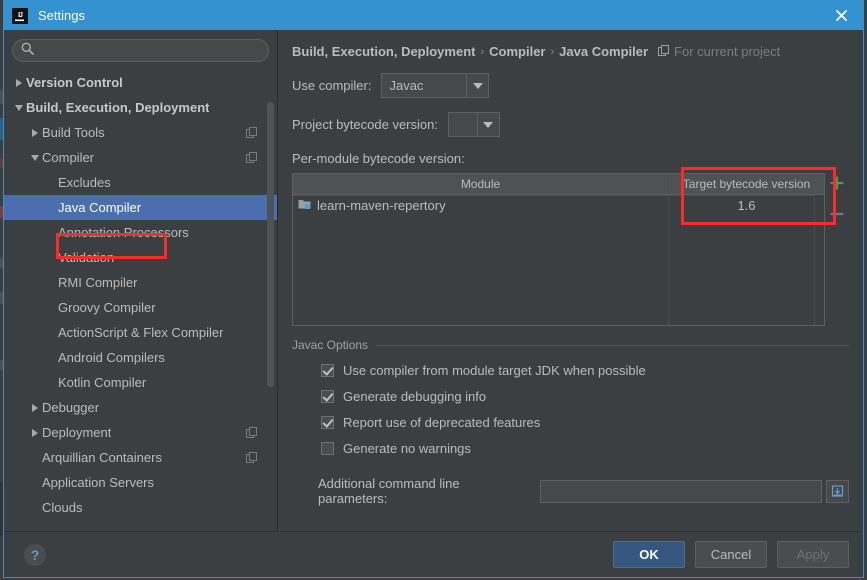 The height and width of the screenshot is (580, 867). What do you see at coordinates (140, 182) in the screenshot?
I see `sidebar-item-excludes: Excludes` at bounding box center [140, 182].